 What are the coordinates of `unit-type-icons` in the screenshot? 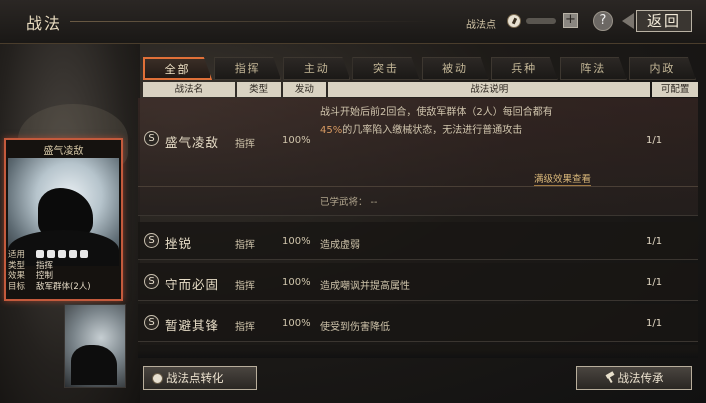 It's located at (62, 255).